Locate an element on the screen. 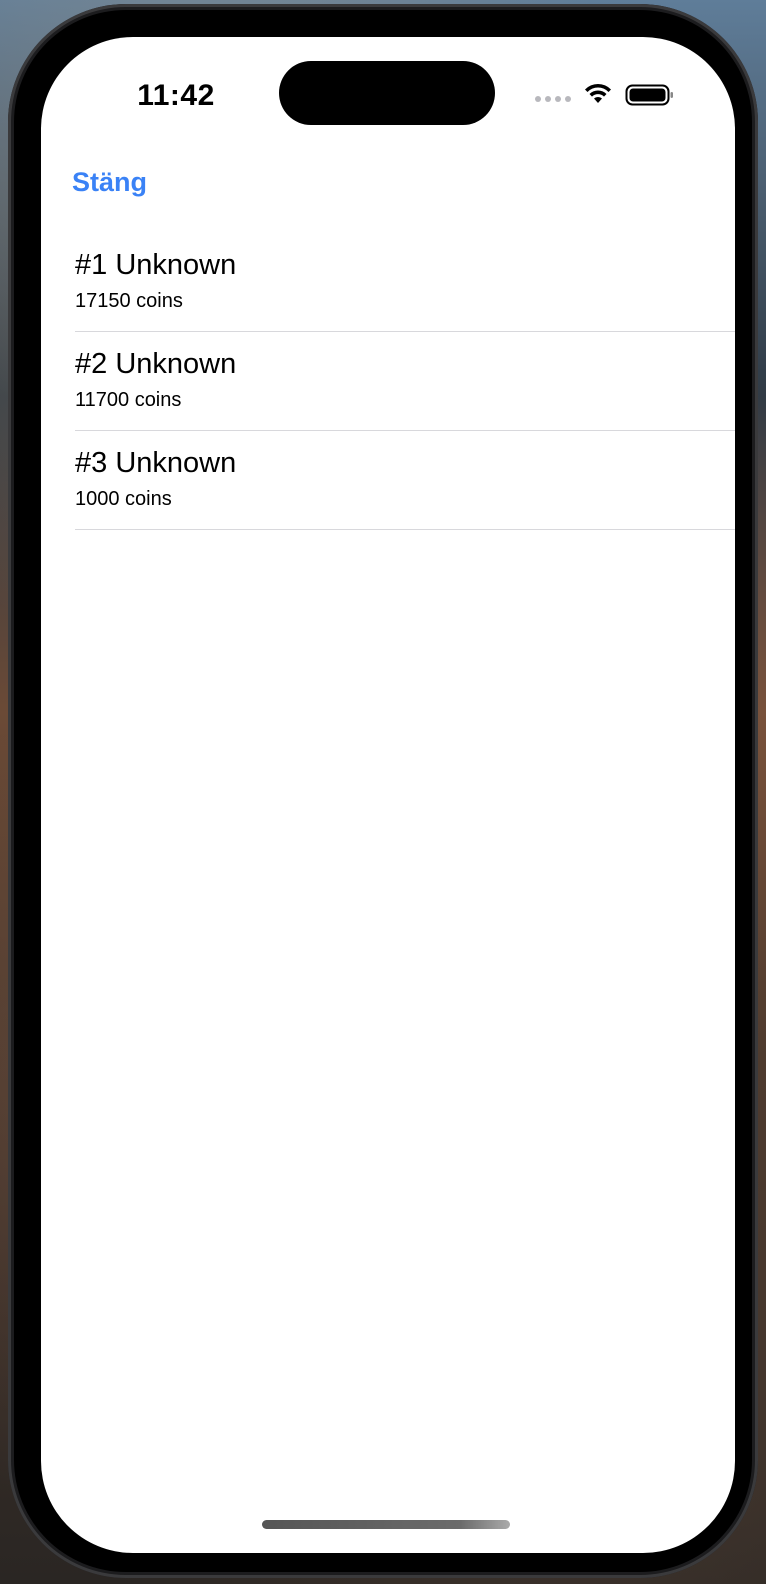  wifi-icon is located at coordinates (598, 93).